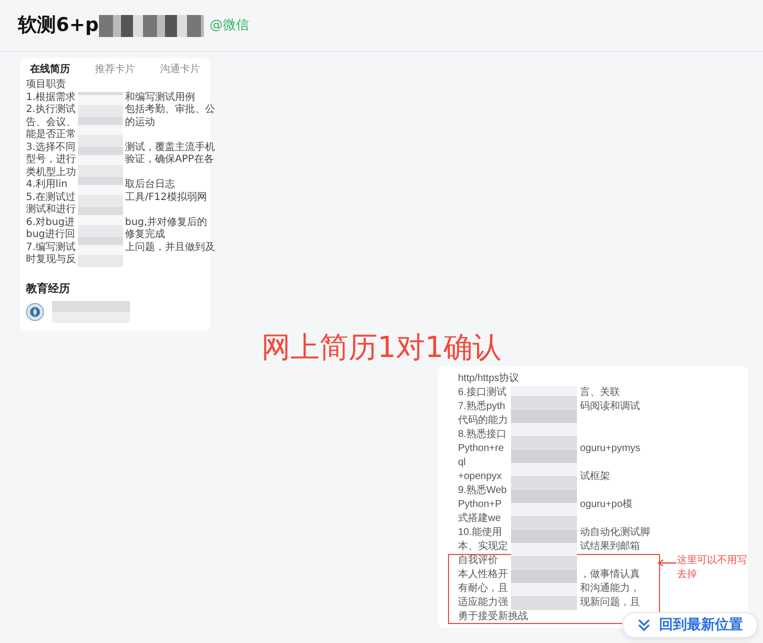  Describe the element at coordinates (51, 198) in the screenshot. I see `text-fragment: 5.在测试过` at that location.